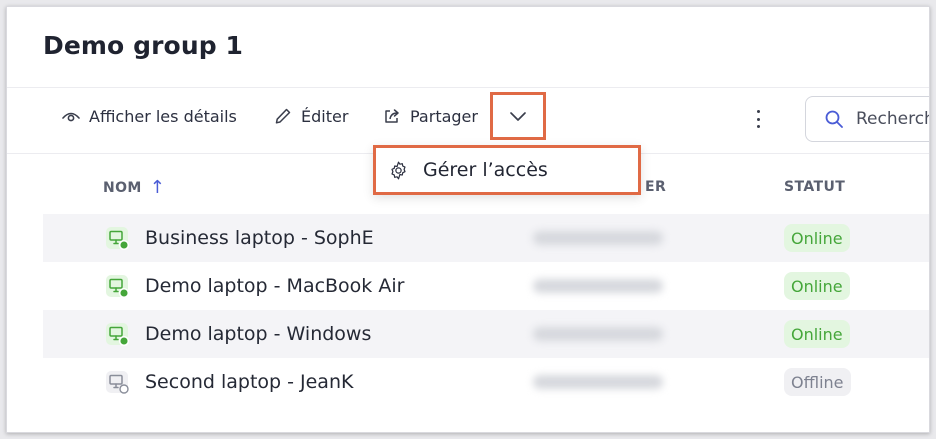  I want to click on kebab-menu-button, so click(758, 119).